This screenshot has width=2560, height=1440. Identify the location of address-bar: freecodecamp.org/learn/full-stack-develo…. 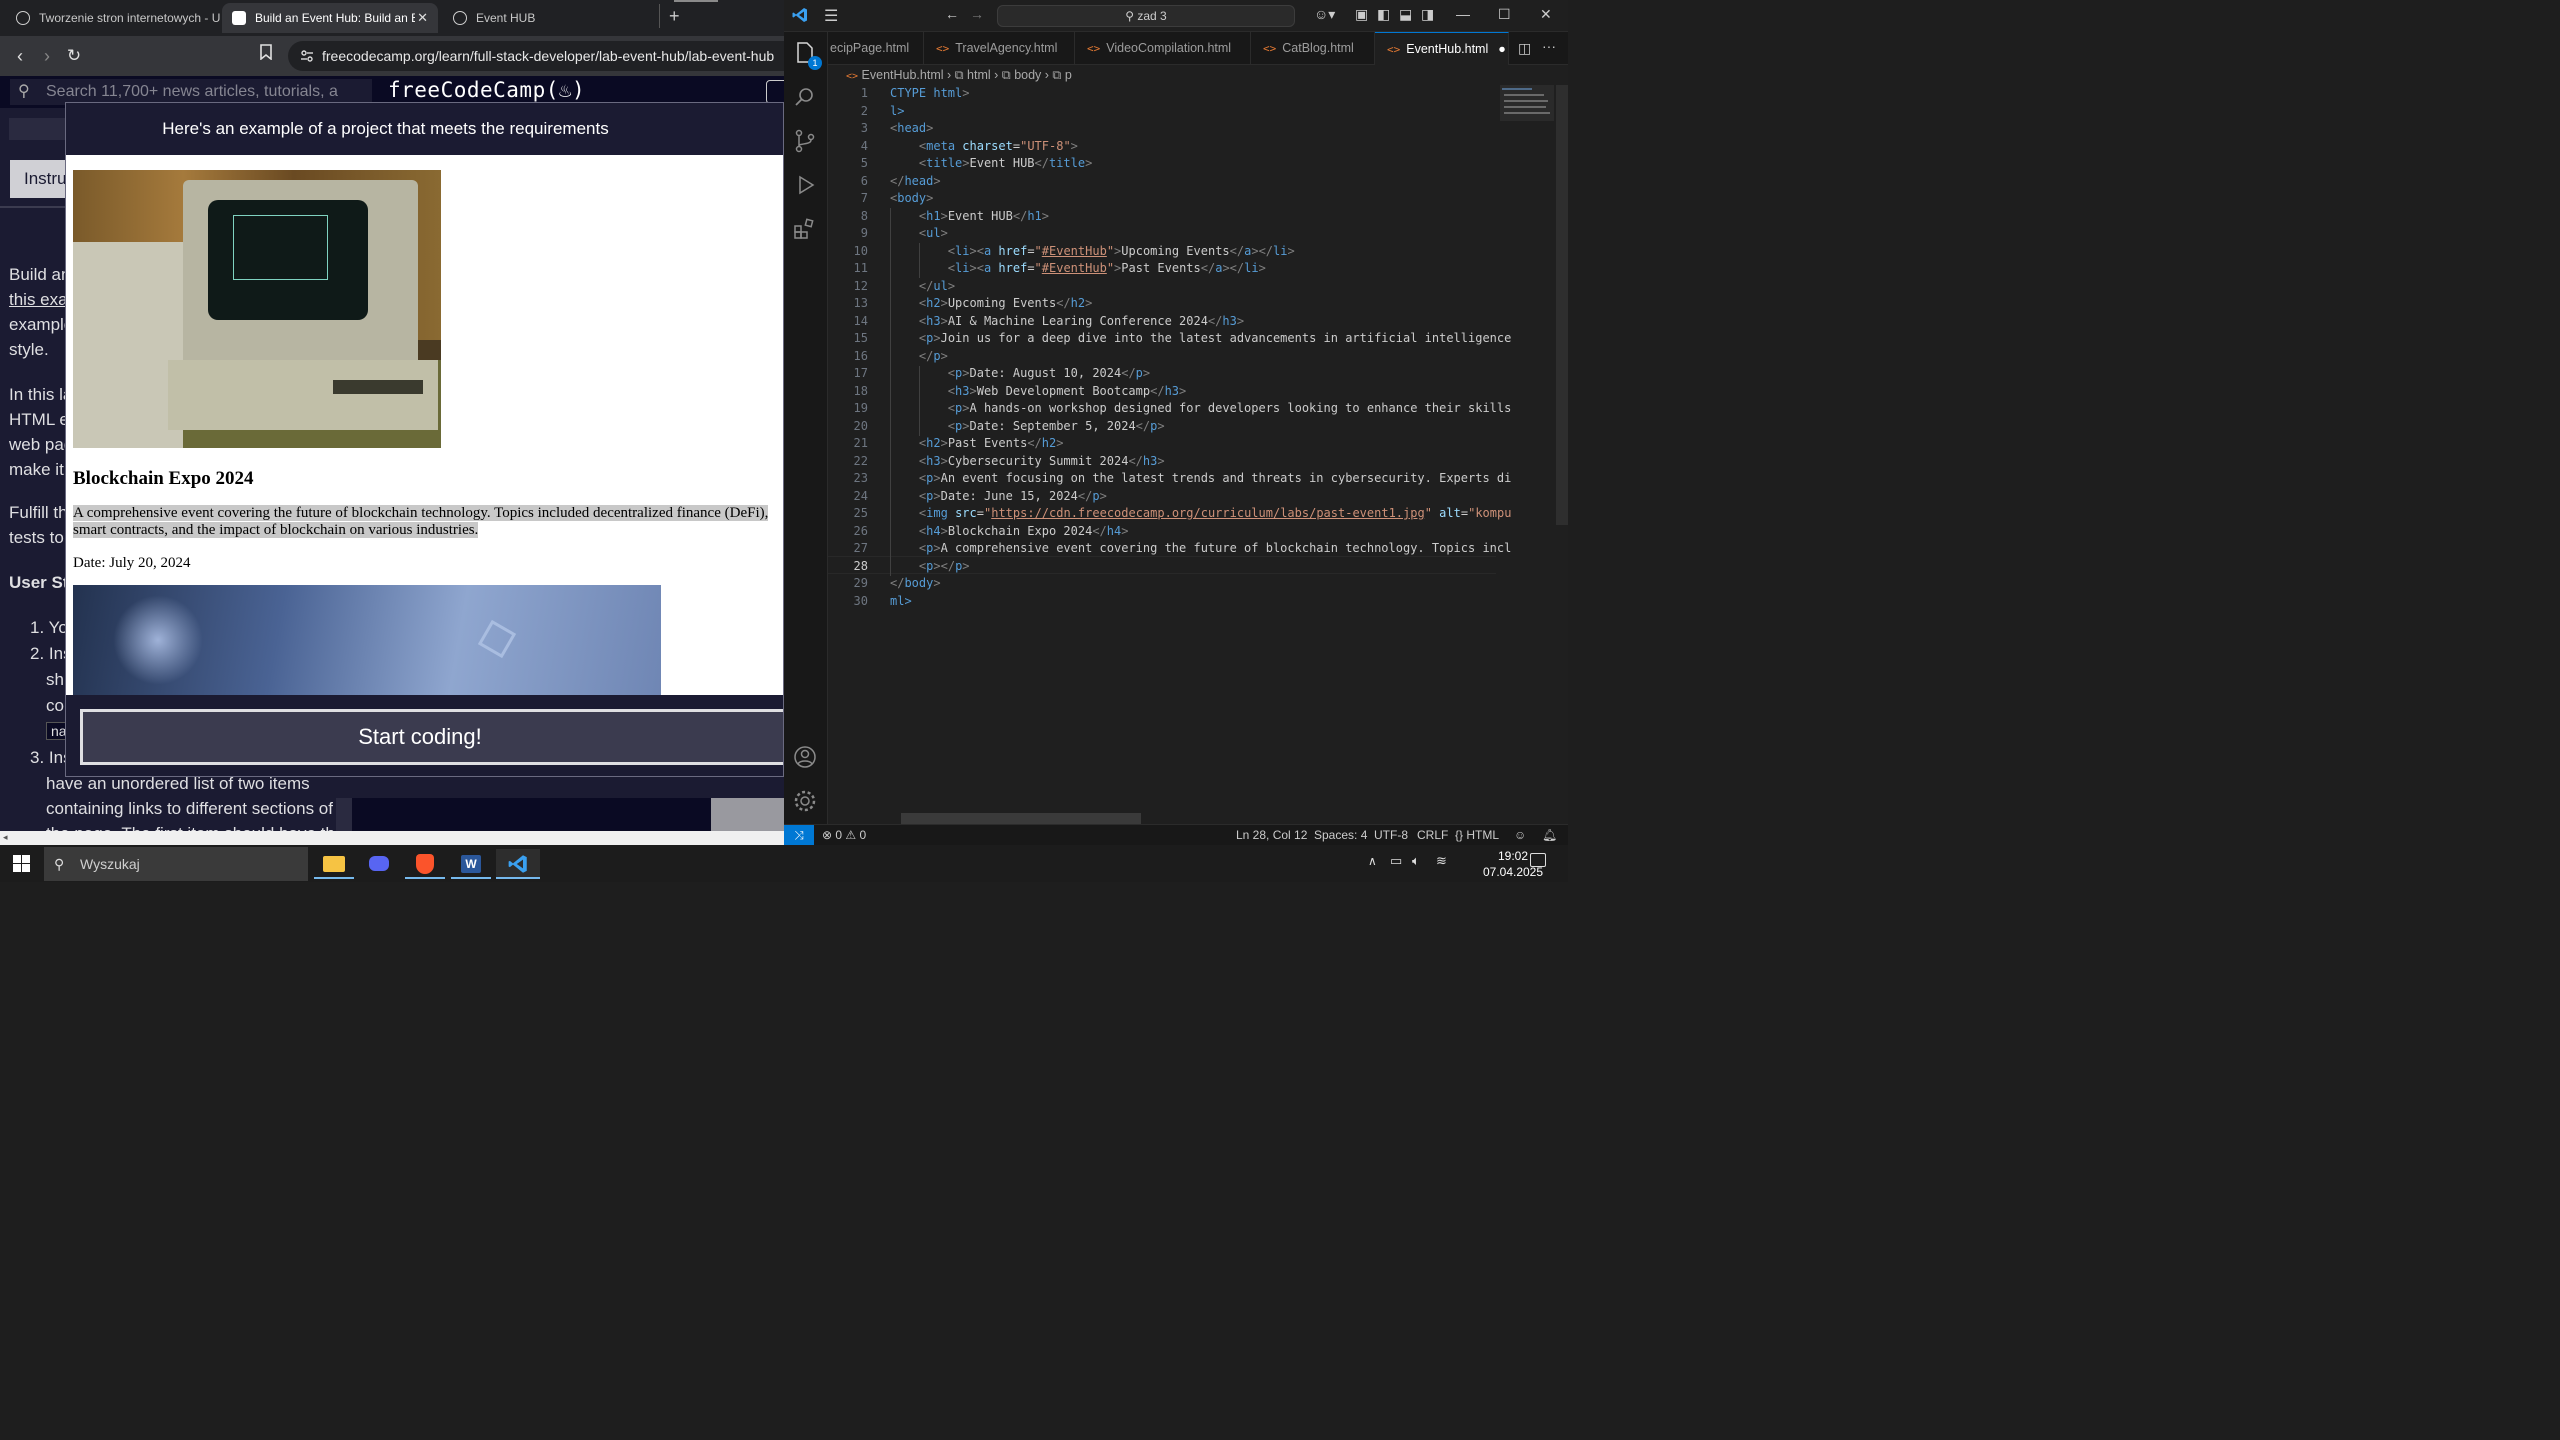
(536, 56).